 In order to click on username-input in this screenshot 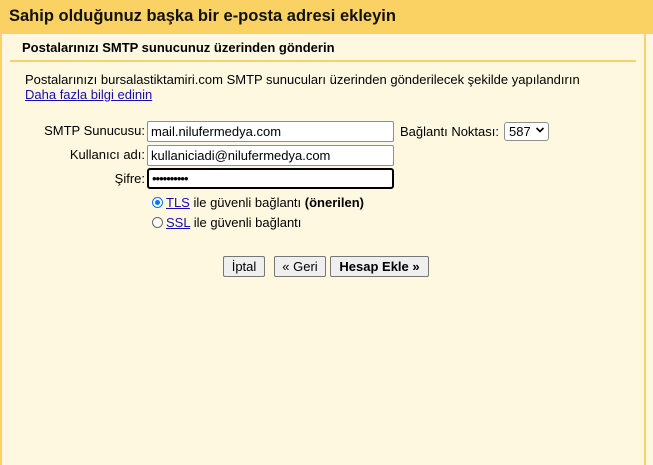, I will do `click(270, 155)`.